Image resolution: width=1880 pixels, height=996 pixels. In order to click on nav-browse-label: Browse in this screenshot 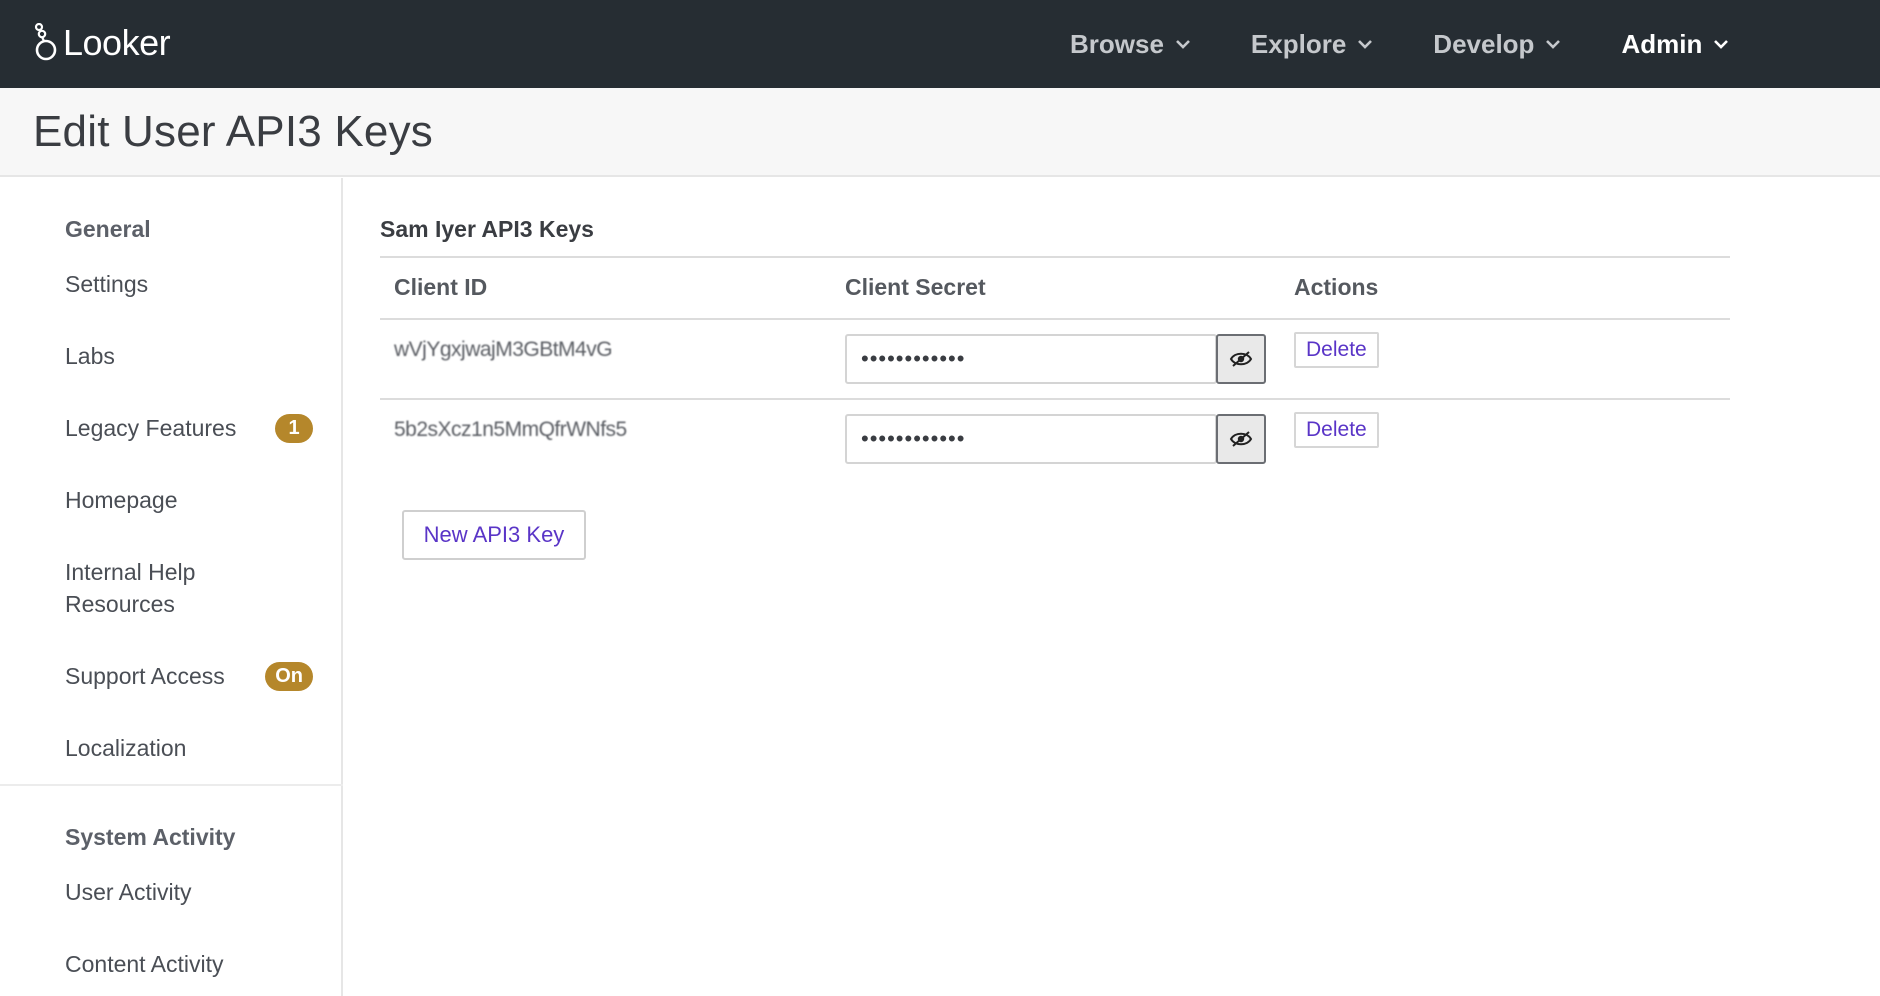, I will do `click(1117, 43)`.